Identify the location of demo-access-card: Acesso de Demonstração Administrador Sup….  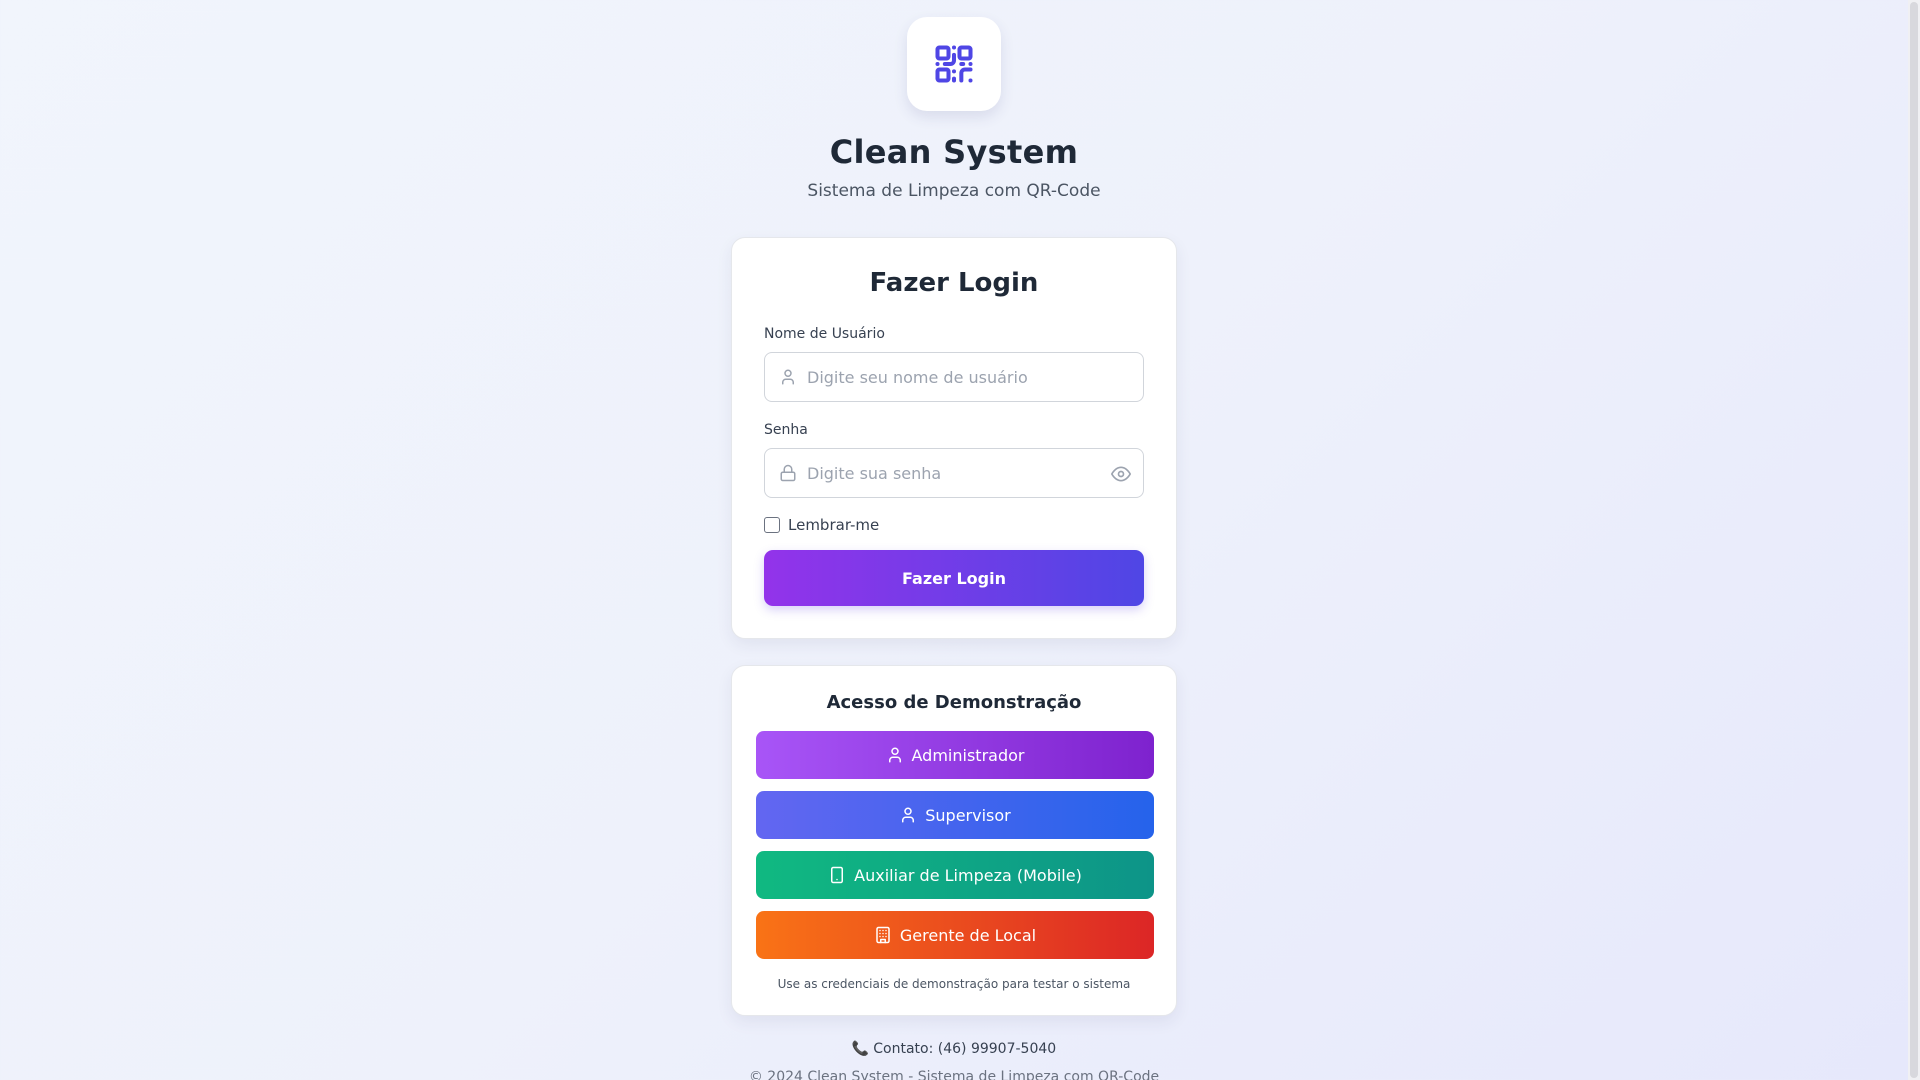
(954, 840).